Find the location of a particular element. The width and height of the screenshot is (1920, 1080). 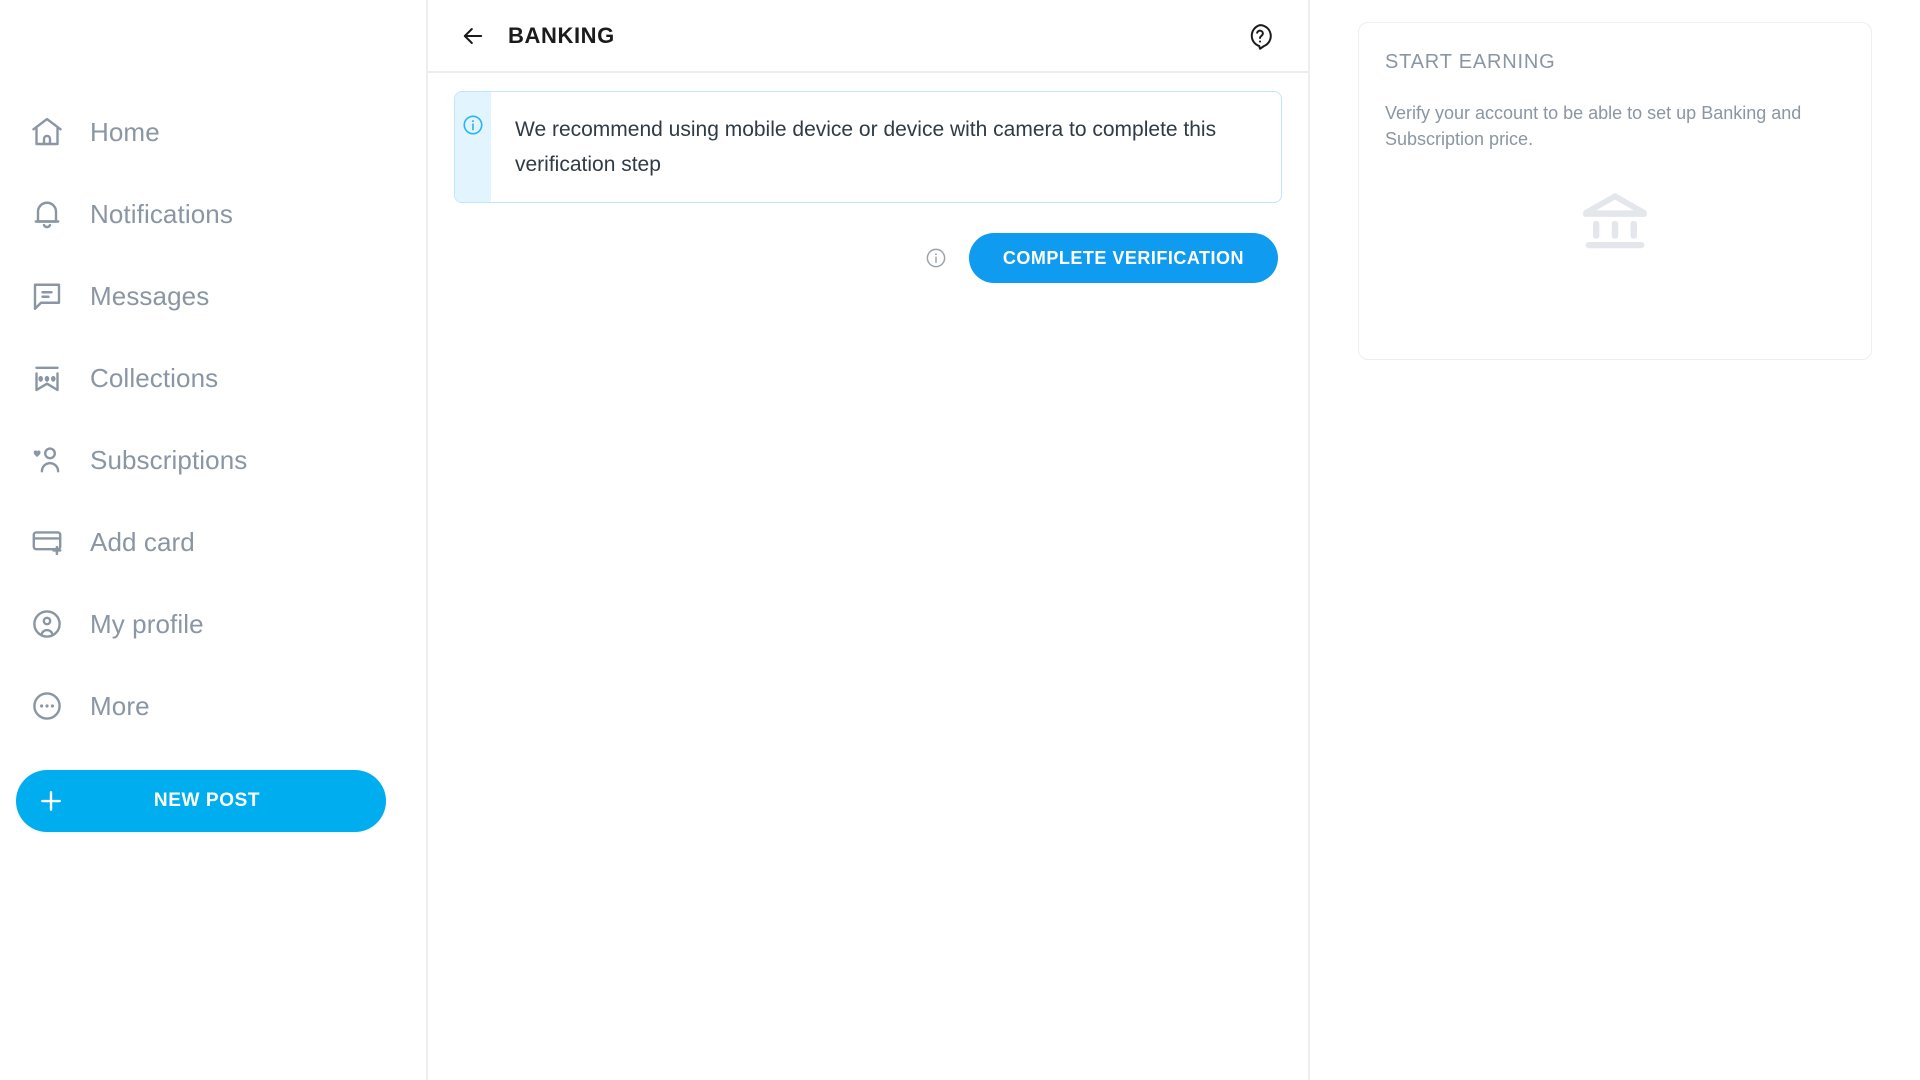

sidebar-item-label: Messages is located at coordinates (150, 295).